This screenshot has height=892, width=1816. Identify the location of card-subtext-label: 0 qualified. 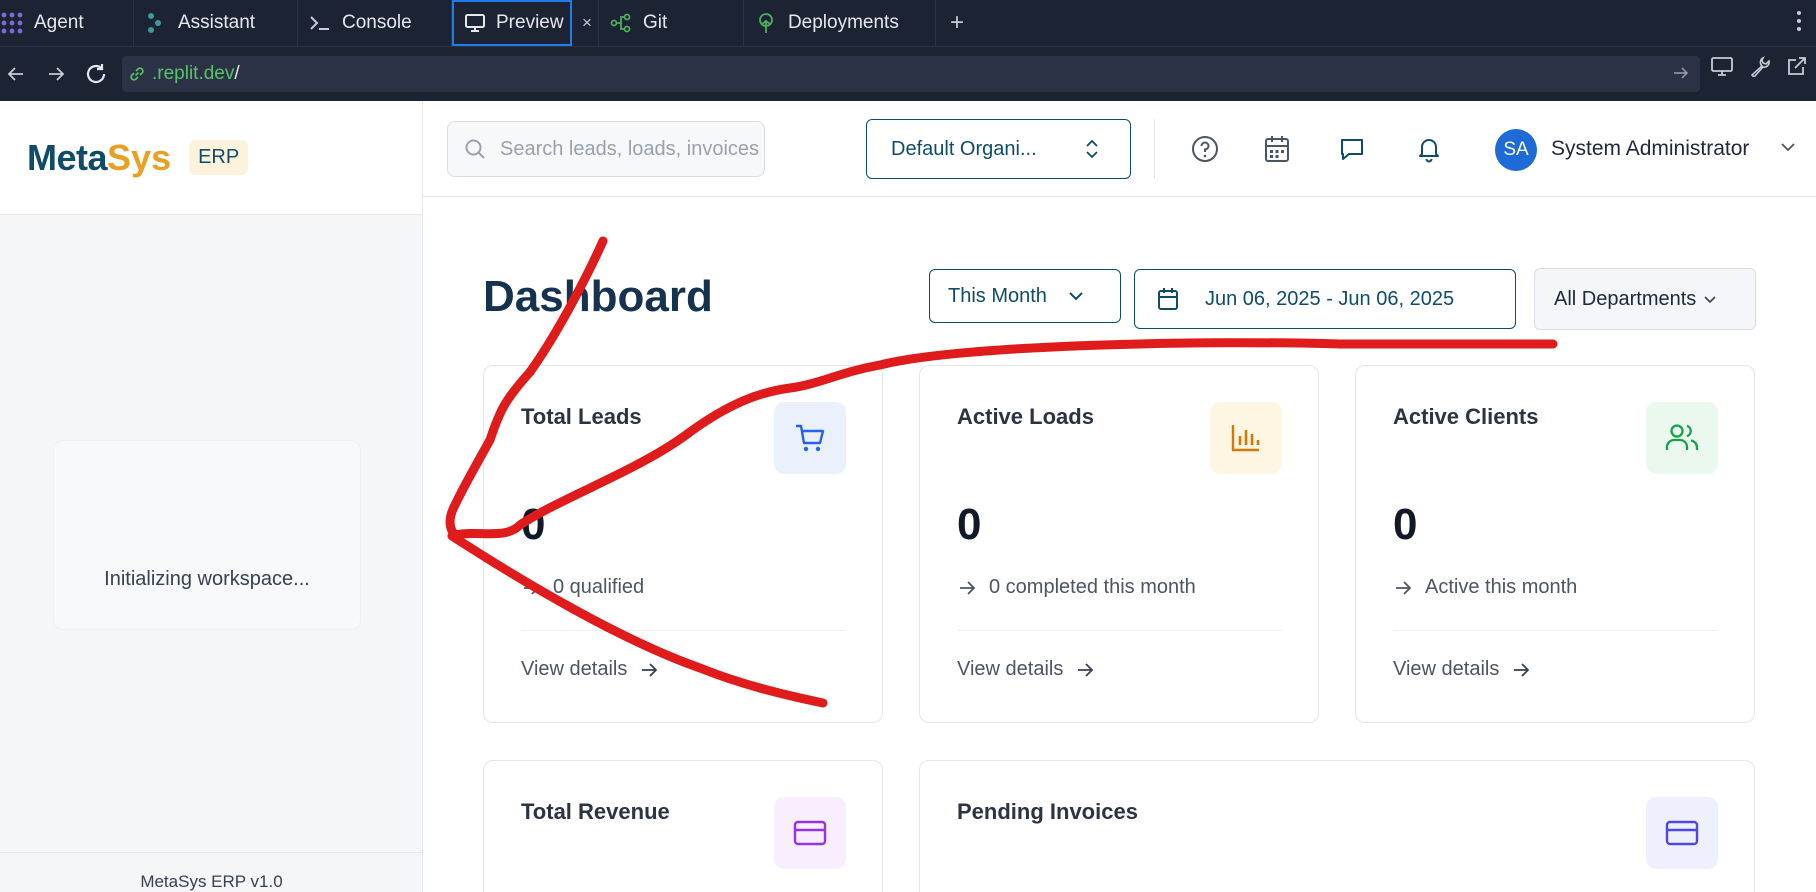
(599, 587).